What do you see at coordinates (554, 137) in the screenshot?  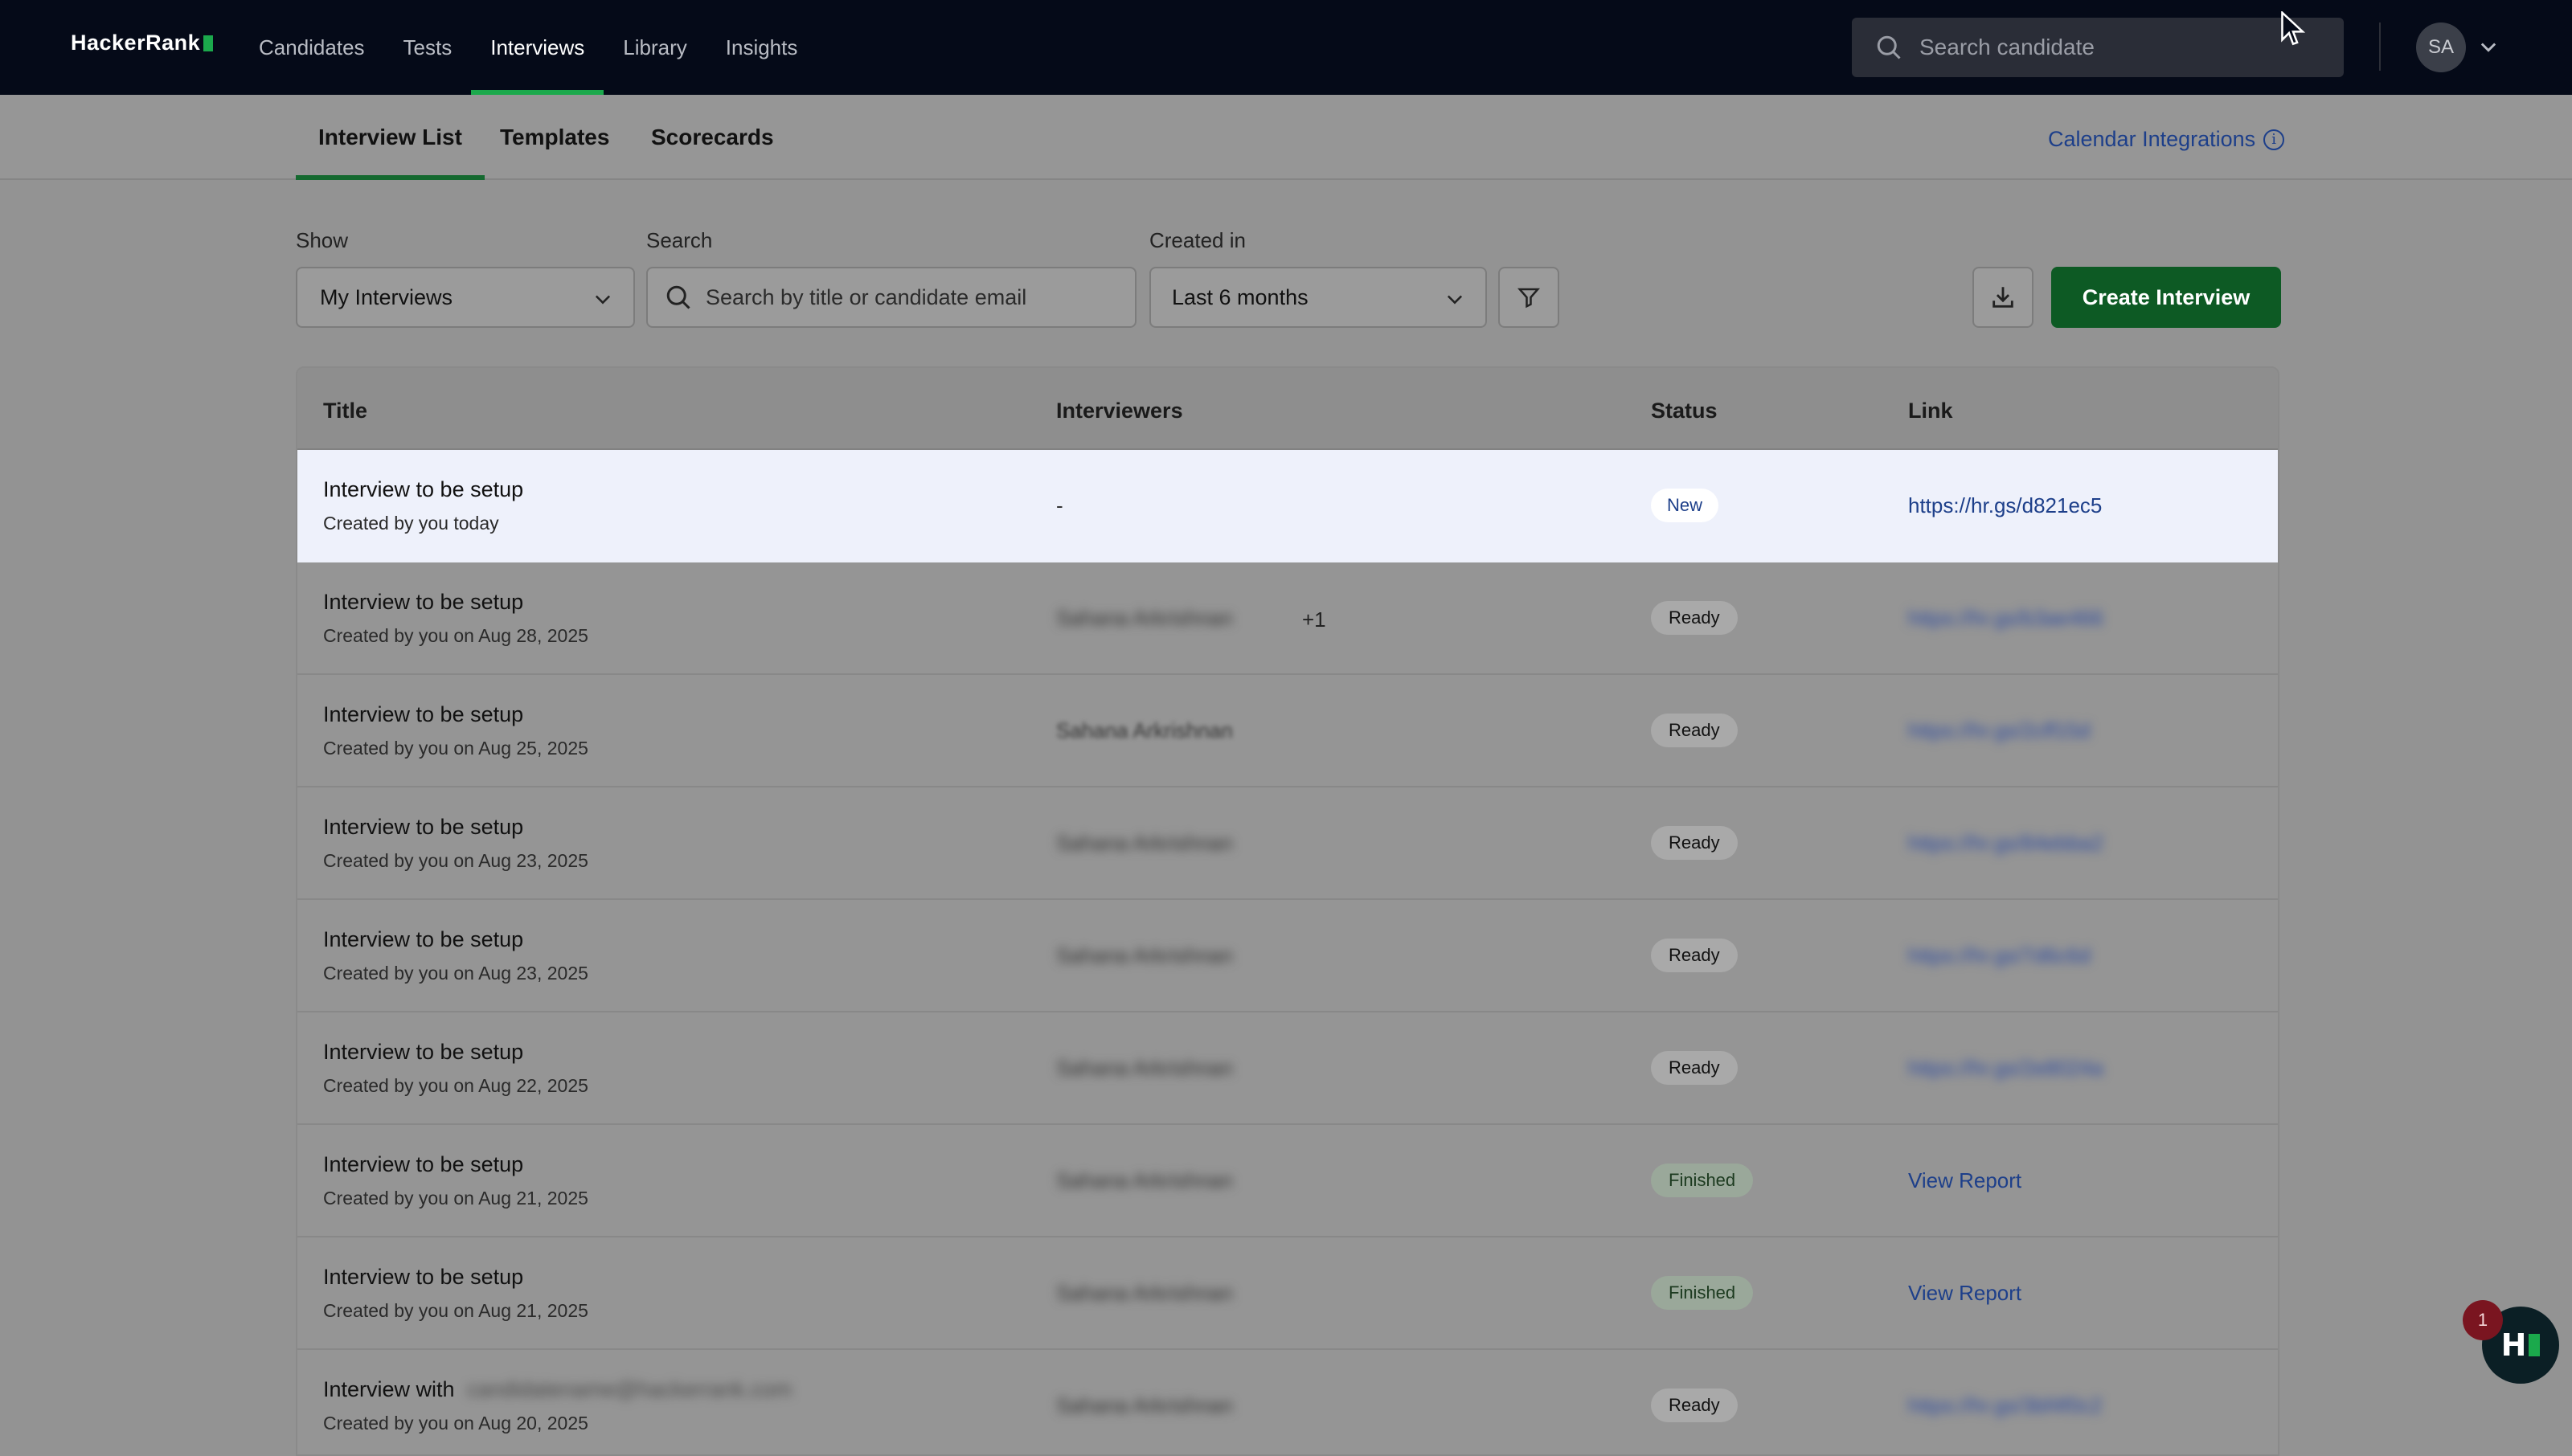 I see `tab-templates: Templates` at bounding box center [554, 137].